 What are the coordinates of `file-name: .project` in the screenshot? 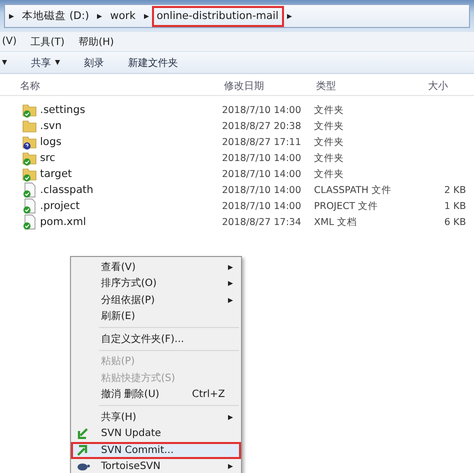 It's located at (60, 206).